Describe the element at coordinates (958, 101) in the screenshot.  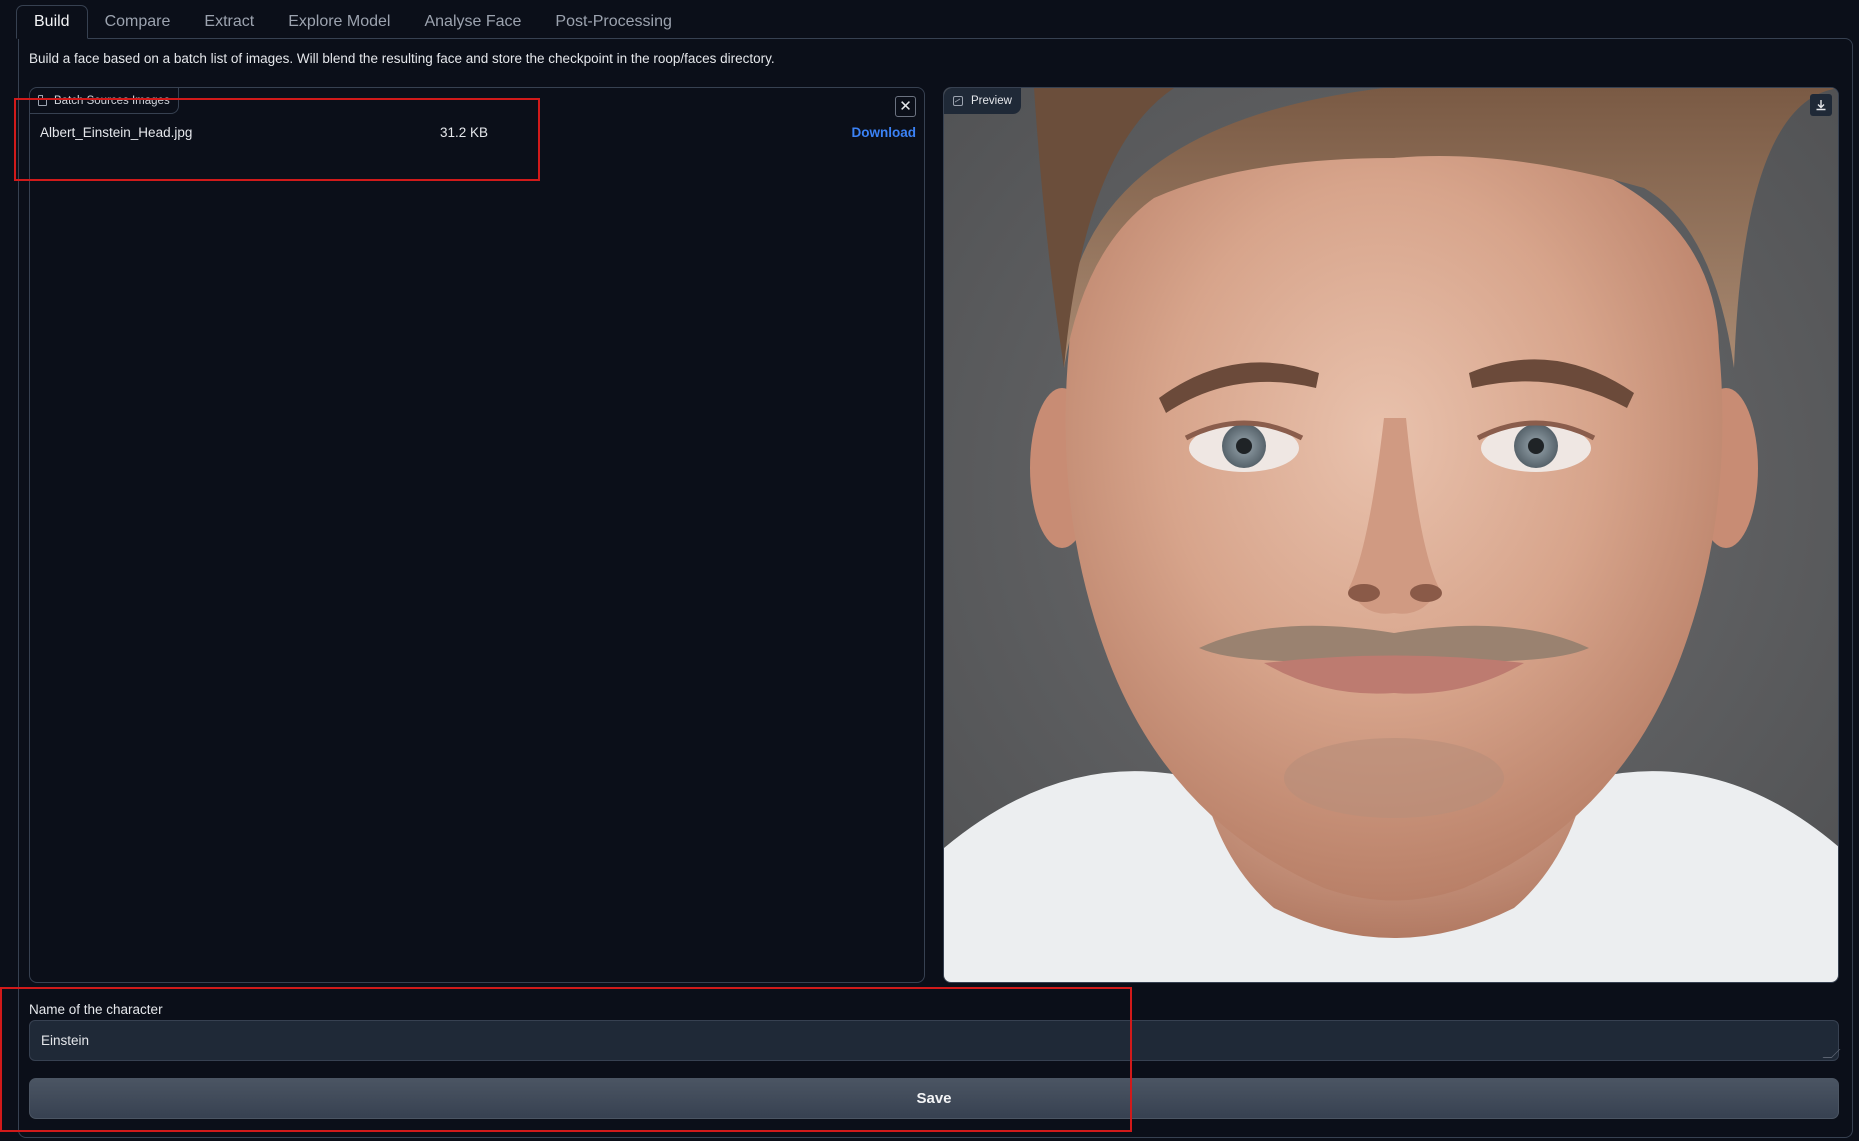
I see `image-icon` at that location.